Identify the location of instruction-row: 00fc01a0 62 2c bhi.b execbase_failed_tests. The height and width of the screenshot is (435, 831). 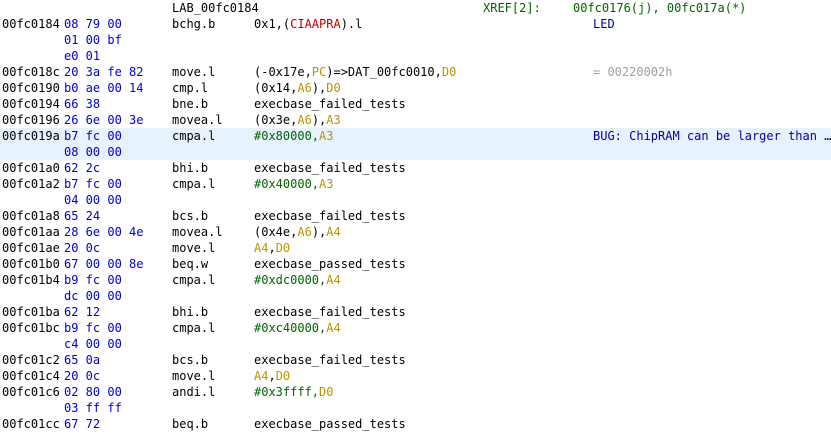
(415, 168).